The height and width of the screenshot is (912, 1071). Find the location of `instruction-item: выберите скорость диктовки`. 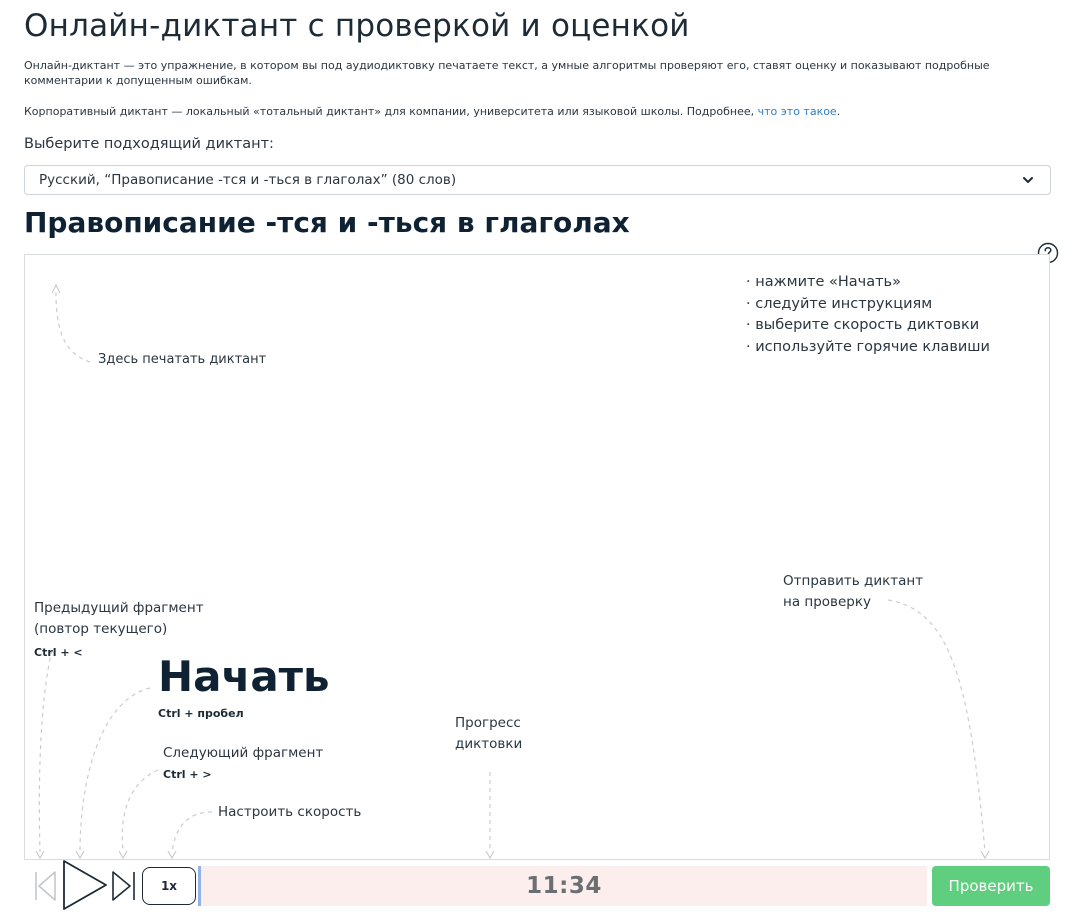

instruction-item: выберите скорость диктовки is located at coordinates (868, 326).